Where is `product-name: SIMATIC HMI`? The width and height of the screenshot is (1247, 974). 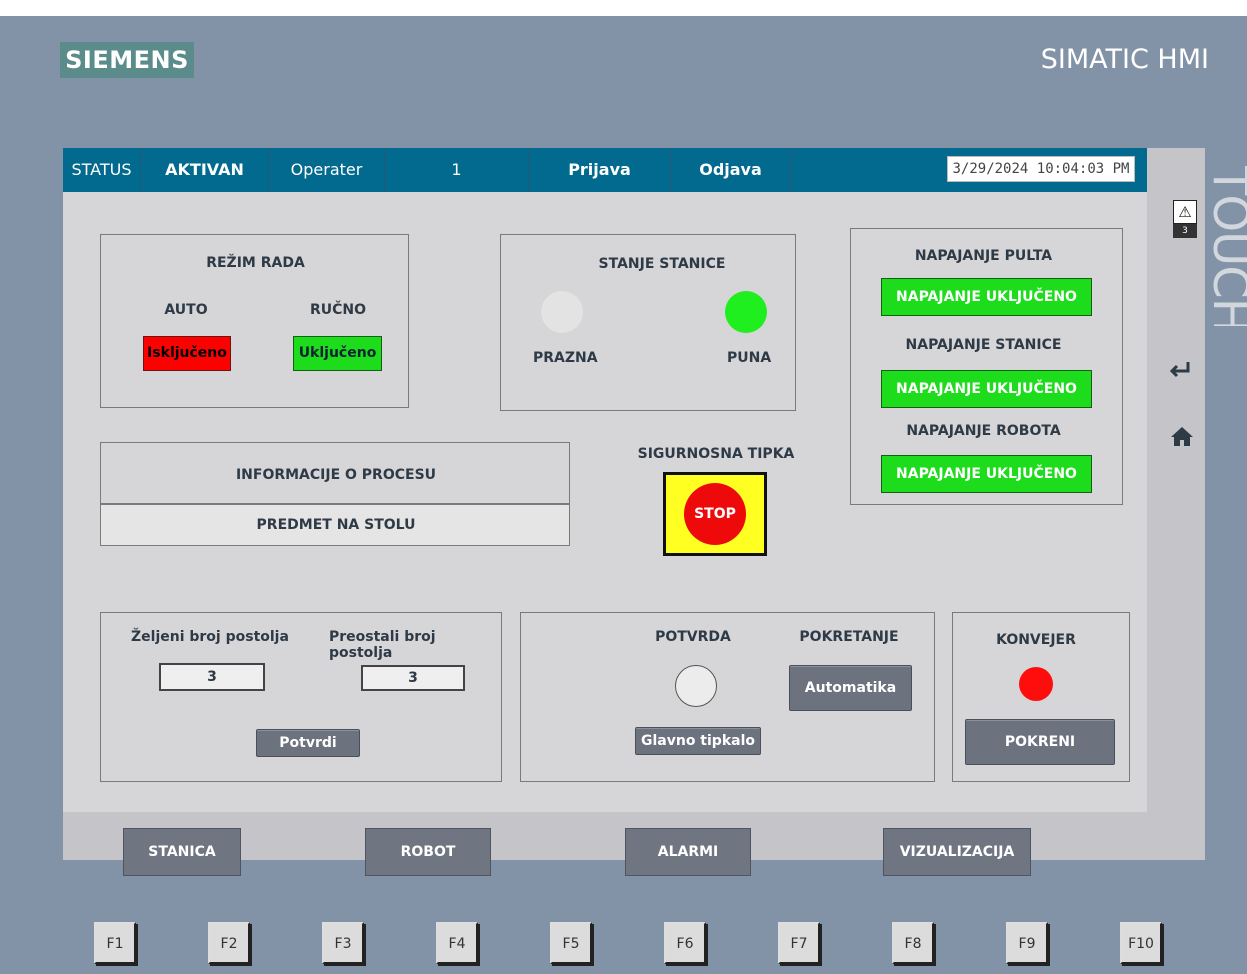
product-name: SIMATIC HMI is located at coordinates (1124, 59).